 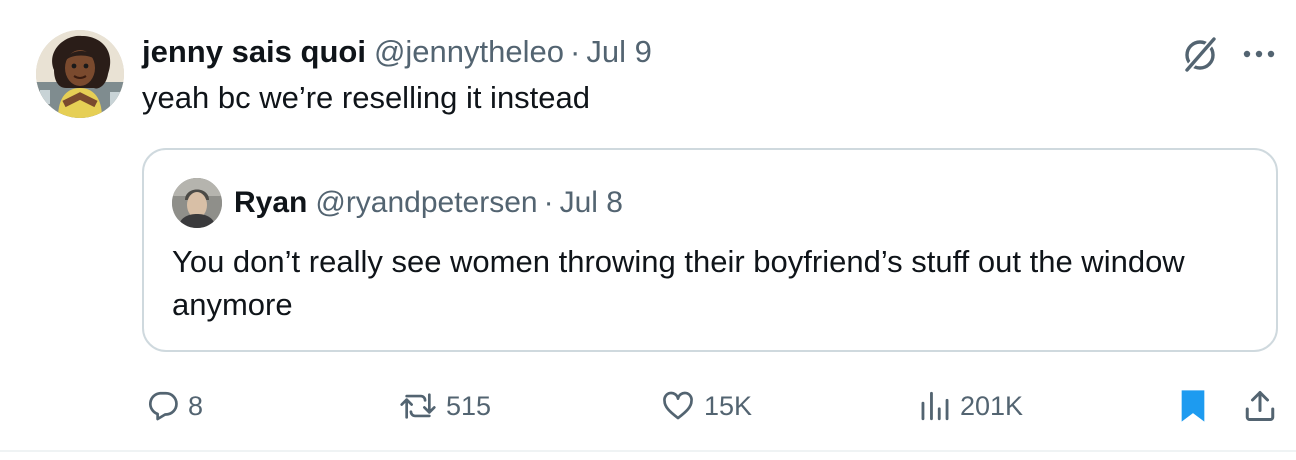 I want to click on share-icon, so click(x=1260, y=406).